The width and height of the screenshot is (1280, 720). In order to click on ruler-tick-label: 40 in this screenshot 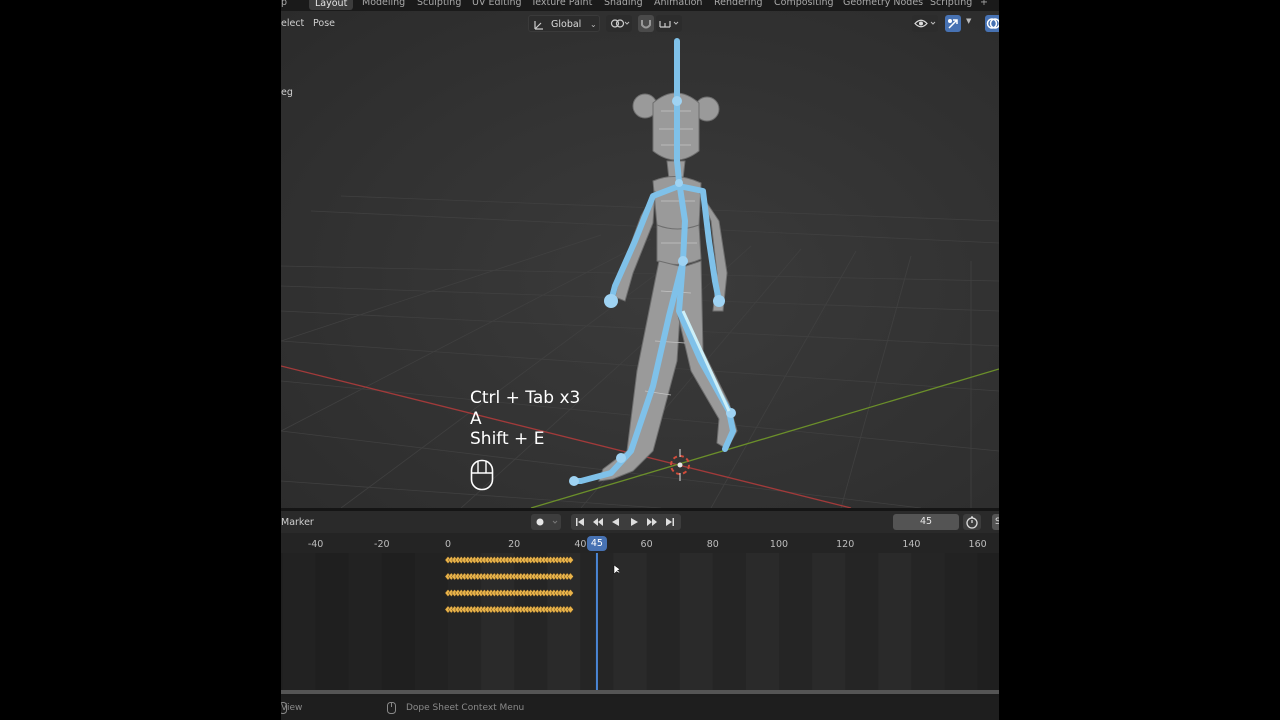, I will do `click(580, 544)`.